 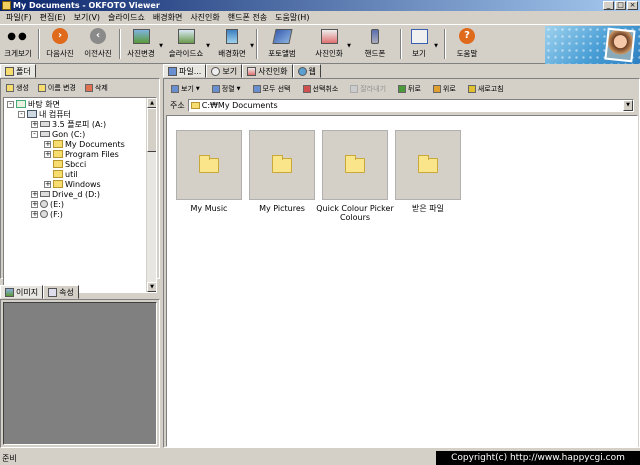 What do you see at coordinates (185, 89) in the screenshot?
I see `view-mode-button: 보기 ▼` at bounding box center [185, 89].